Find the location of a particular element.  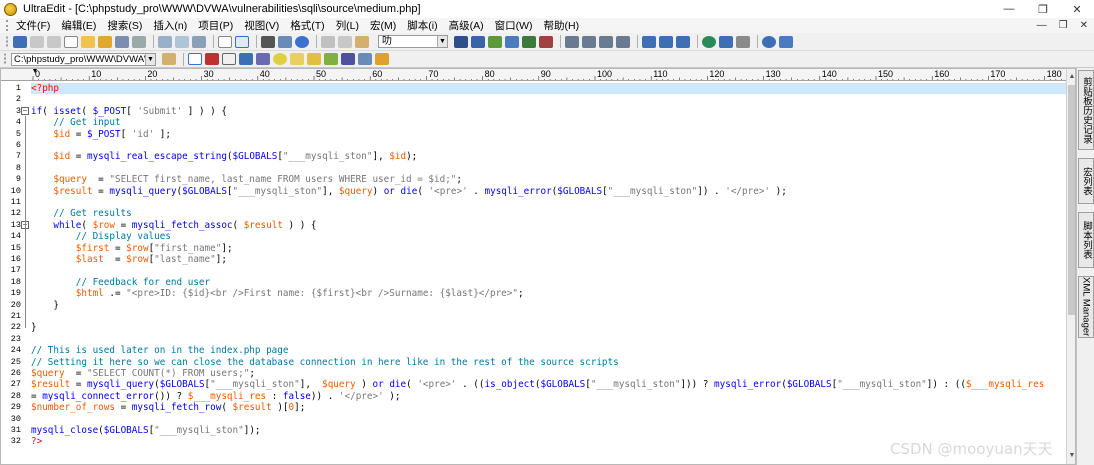

menu-help: 帮助(H) is located at coordinates (562, 25).